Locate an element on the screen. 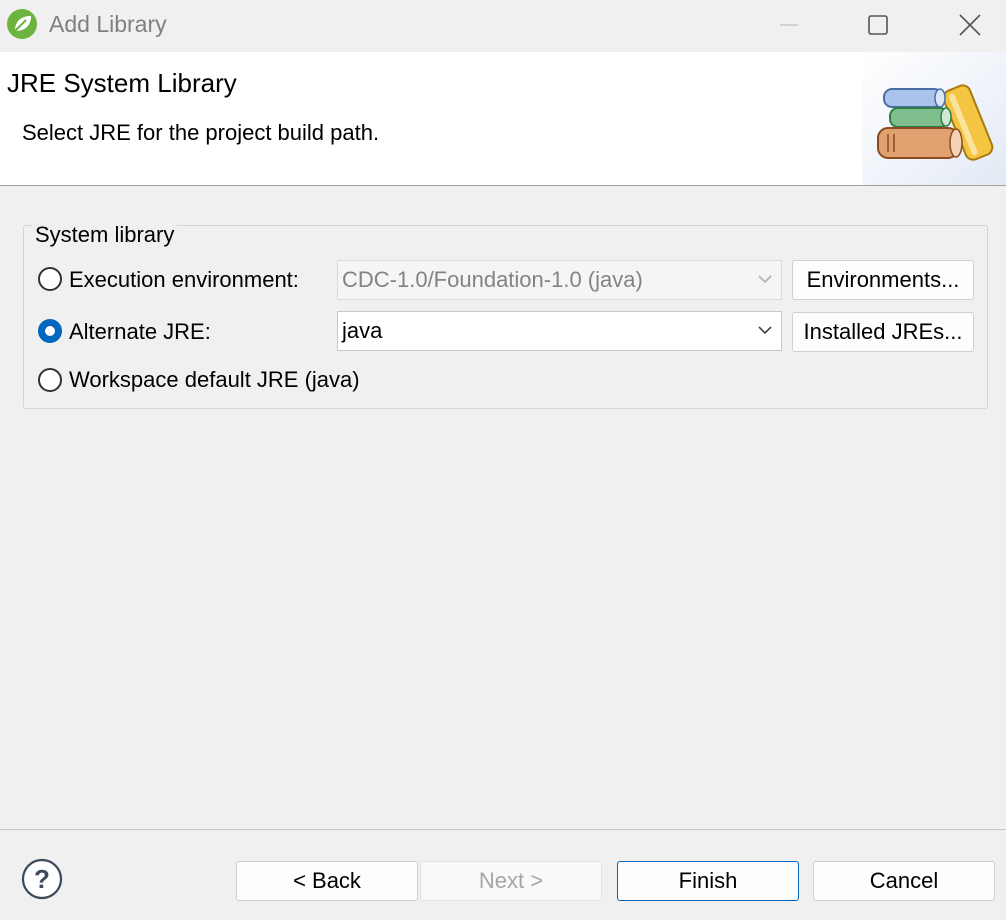 This screenshot has width=1006, height=920. back-button: < Back is located at coordinates (327, 881).